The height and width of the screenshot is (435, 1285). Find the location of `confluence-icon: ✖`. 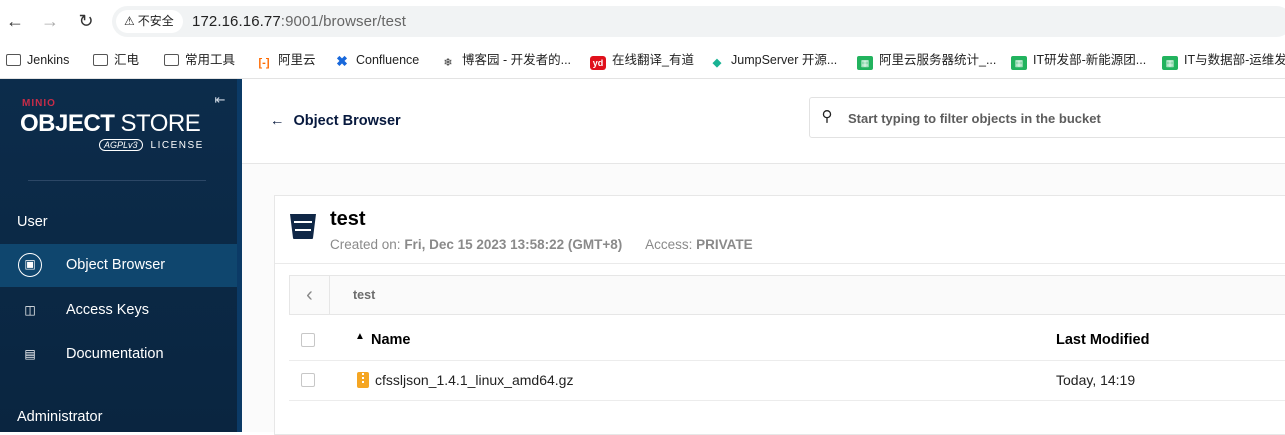

confluence-icon: ✖ is located at coordinates (342, 61).